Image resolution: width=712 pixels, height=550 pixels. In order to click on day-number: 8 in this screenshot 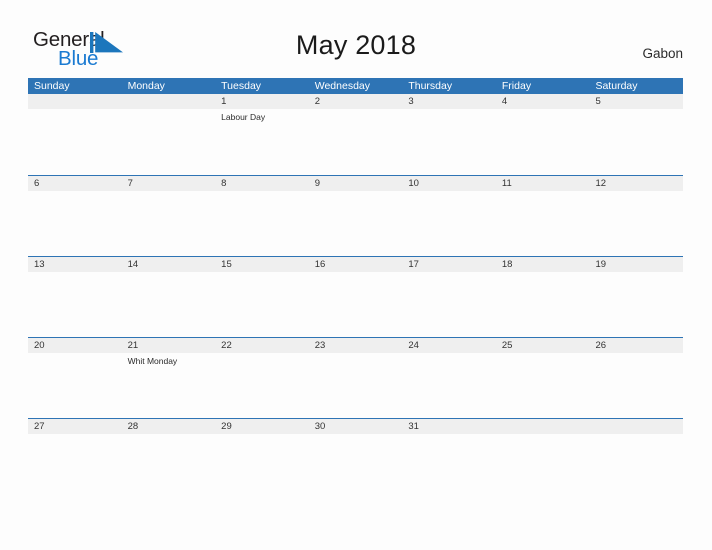, I will do `click(262, 183)`.